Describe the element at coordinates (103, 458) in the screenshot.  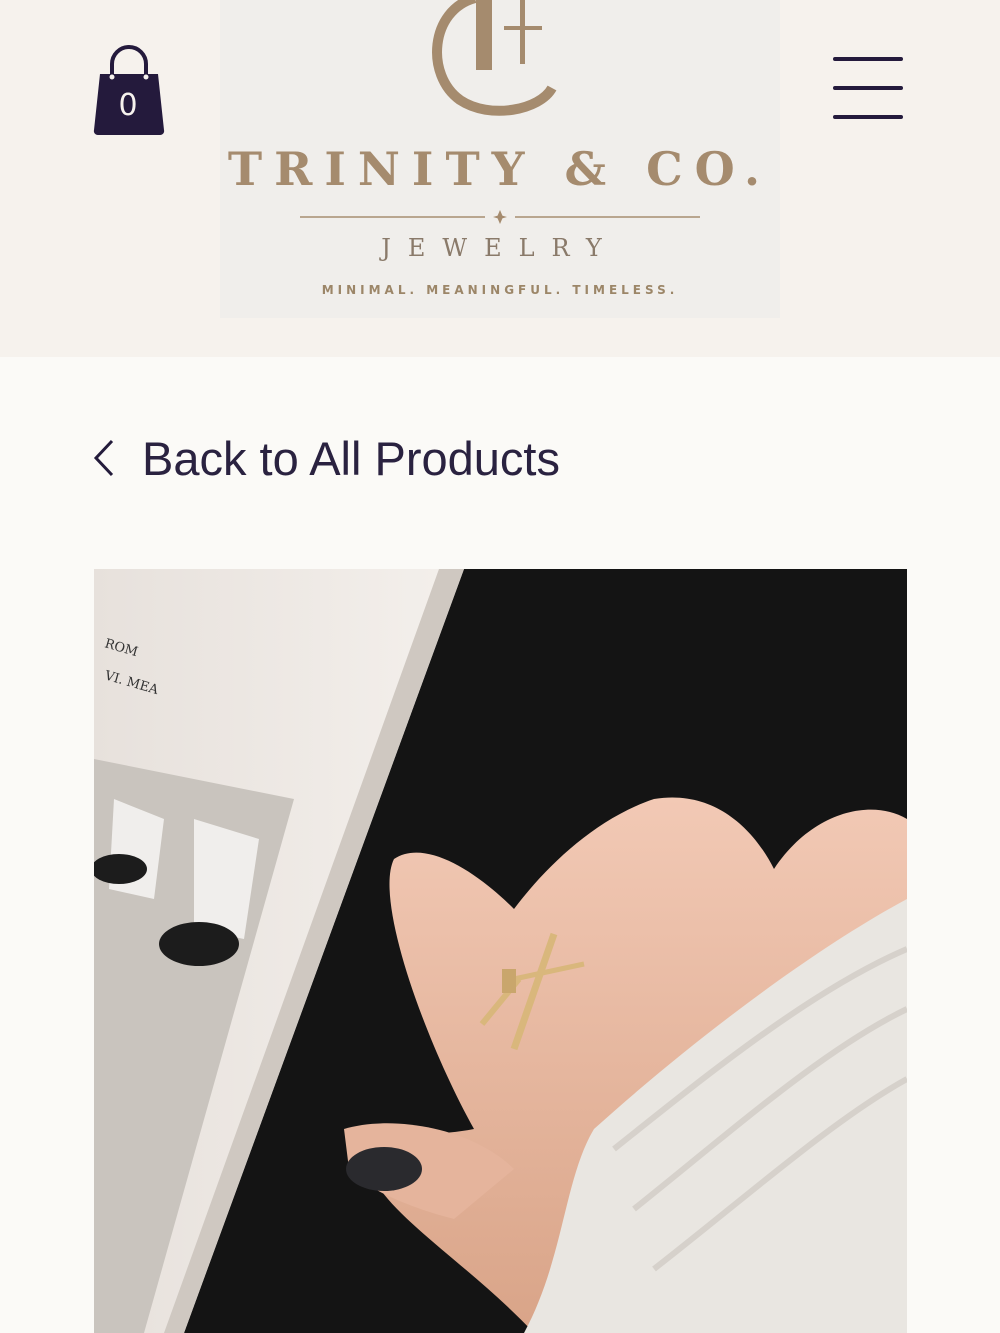
I see `chevron-left-icon` at that location.